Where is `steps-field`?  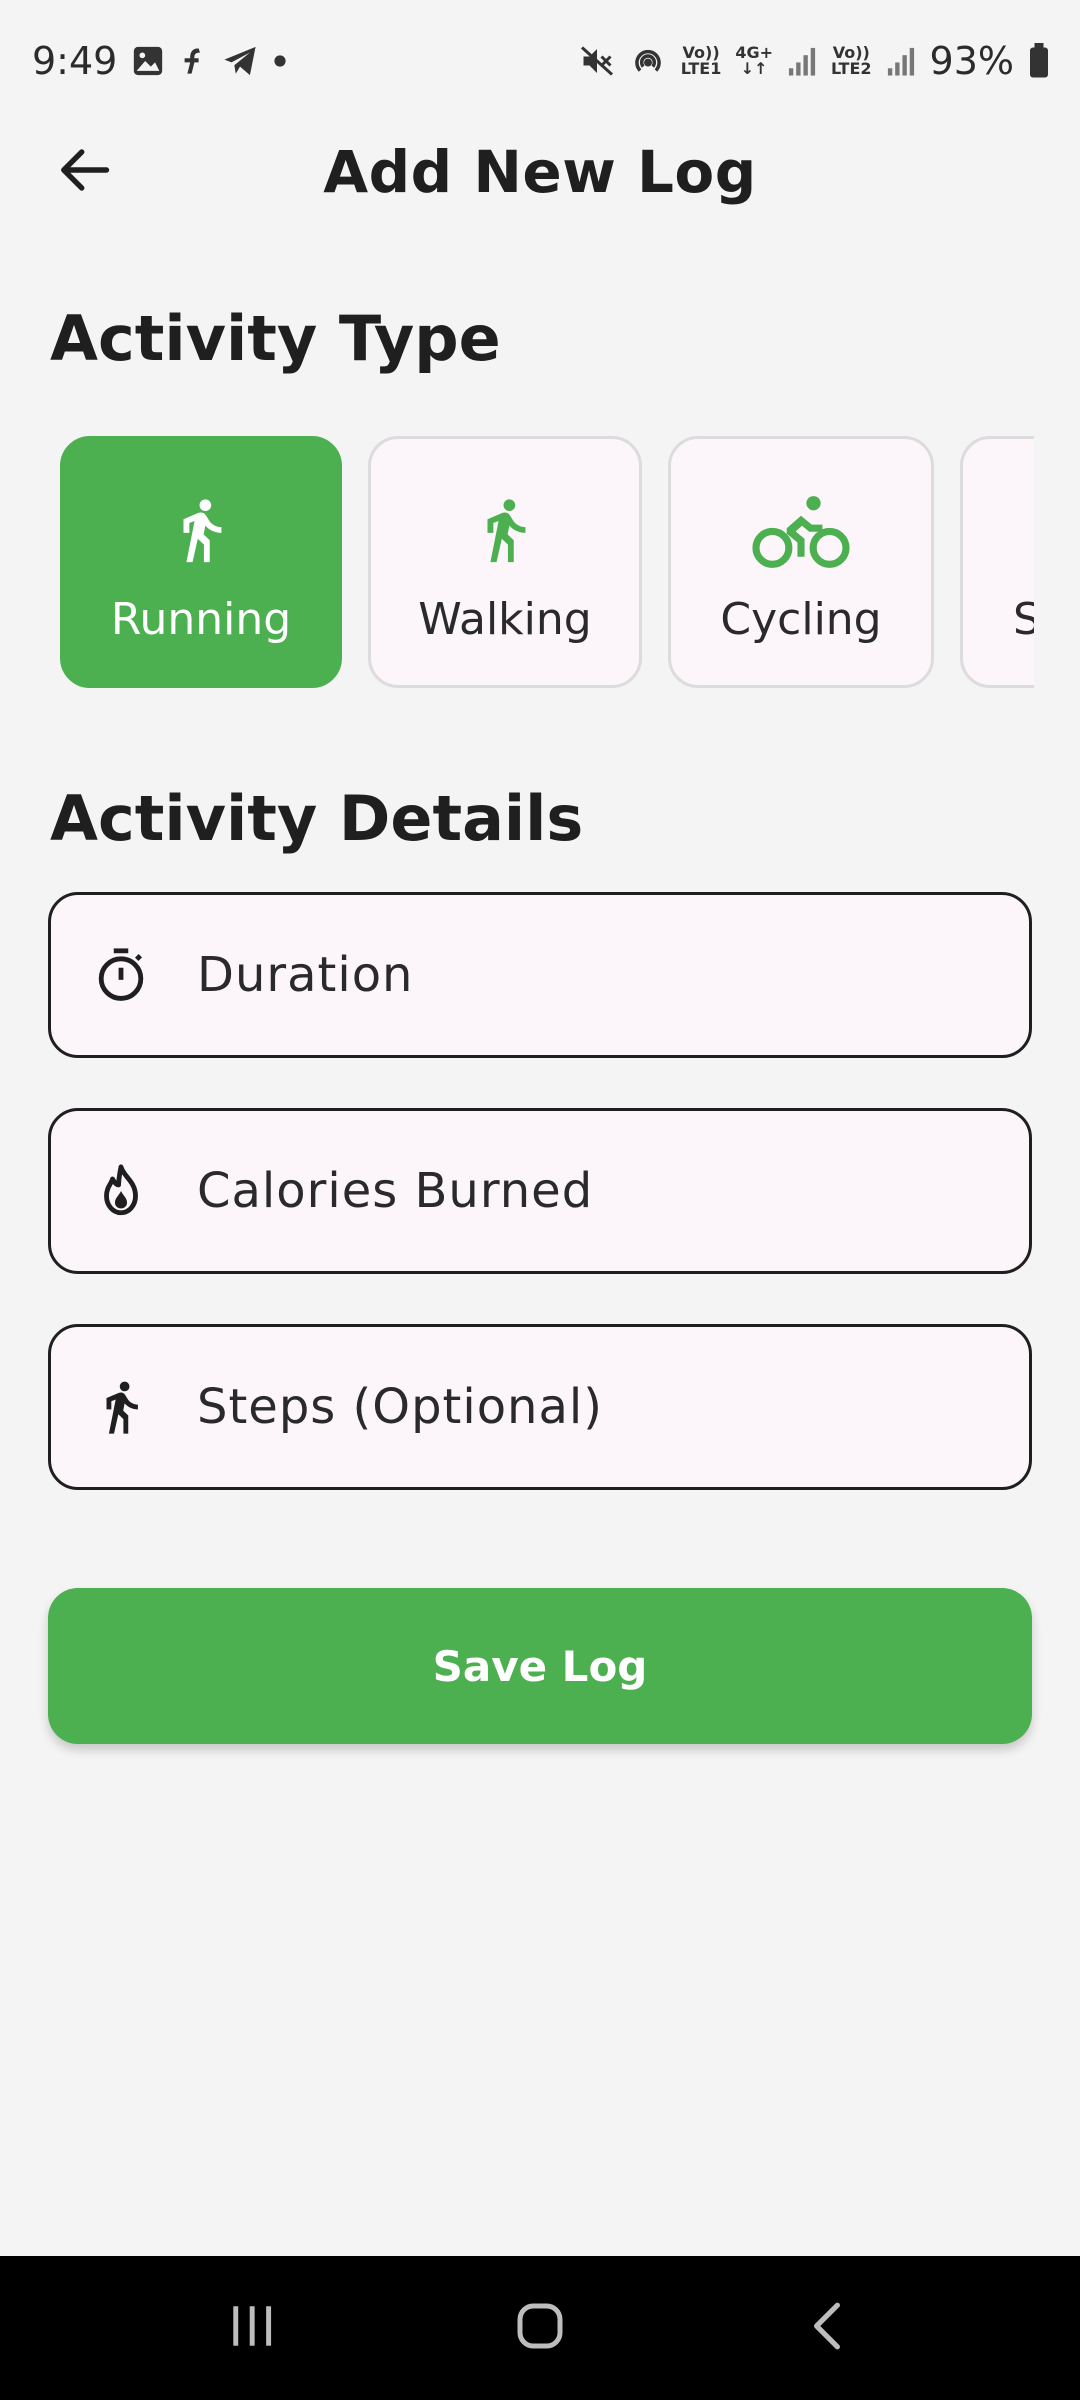
steps-field is located at coordinates (540, 1407).